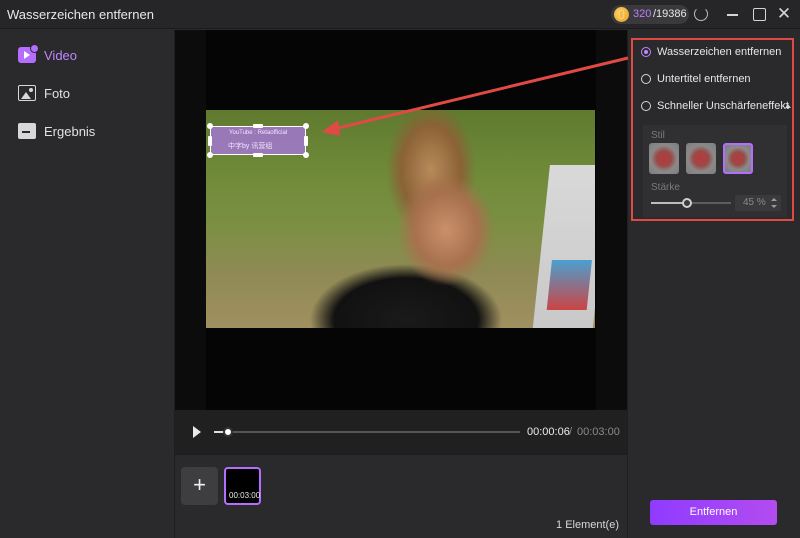  Describe the element at coordinates (28, 53) in the screenshot. I see `video-icon` at that location.